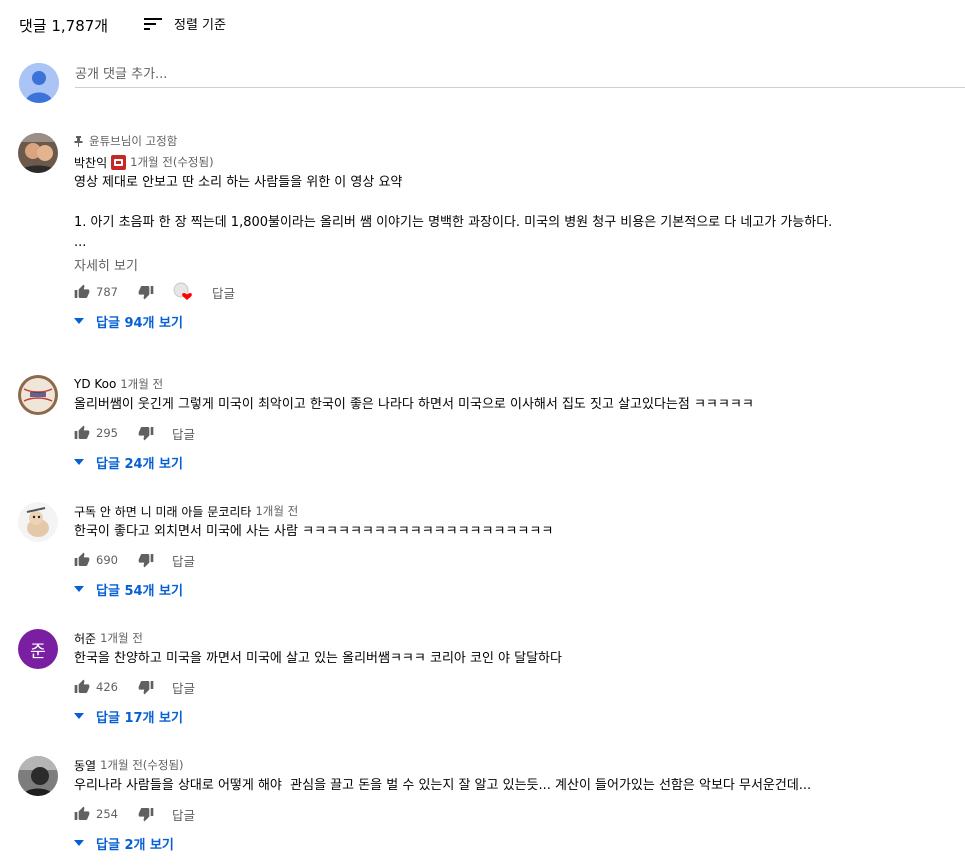 The width and height of the screenshot is (965, 867). What do you see at coordinates (514, 141) in the screenshot?
I see `pinned-badge: 윤튜브님이 고정함` at bounding box center [514, 141].